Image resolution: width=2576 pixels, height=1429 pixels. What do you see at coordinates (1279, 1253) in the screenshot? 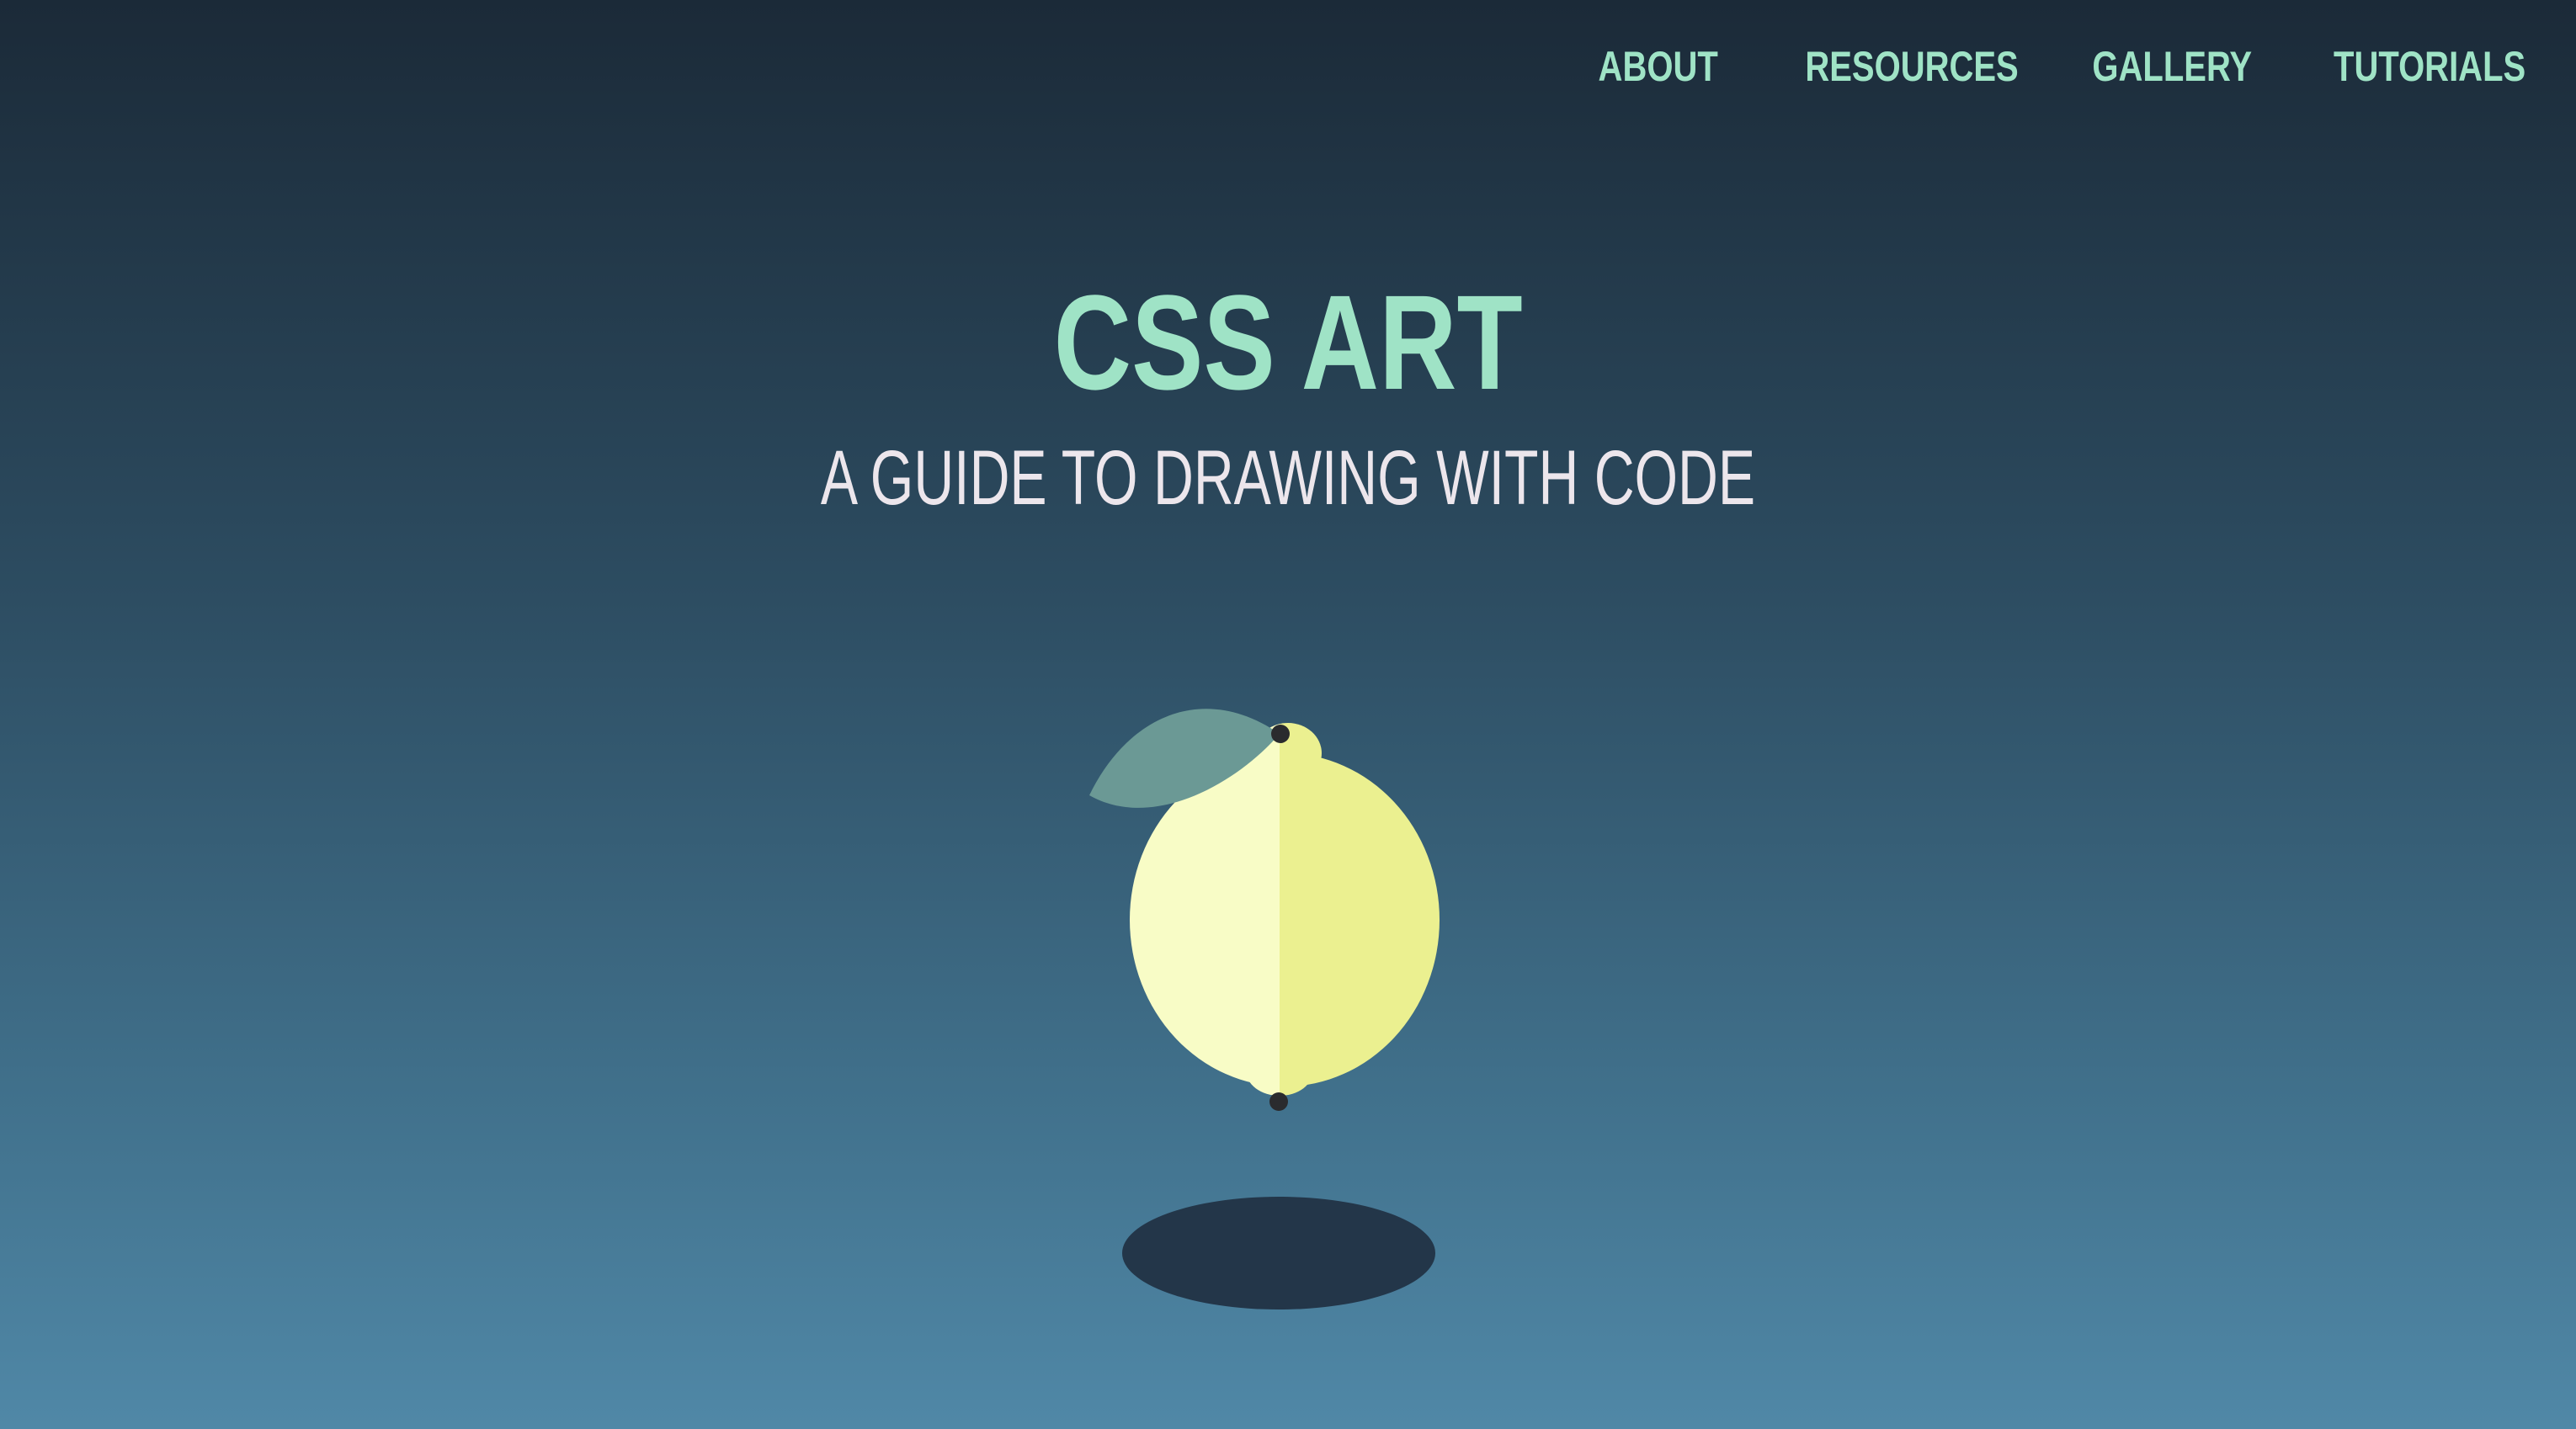
I see `lemon-shadow` at bounding box center [1279, 1253].